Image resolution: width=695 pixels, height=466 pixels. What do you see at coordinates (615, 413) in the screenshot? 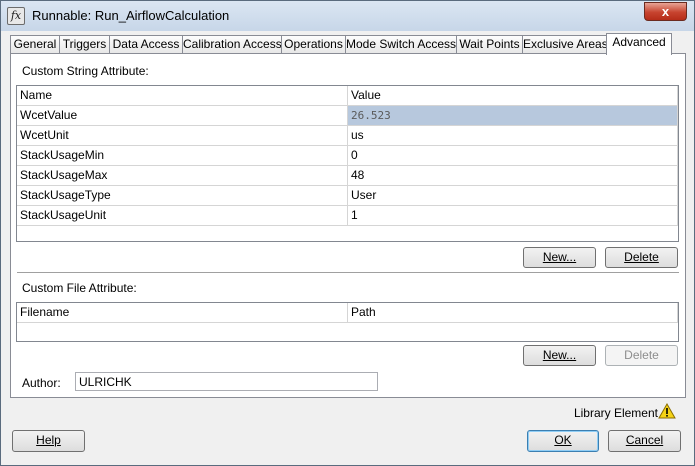
I see `library-element-label: Library Element` at bounding box center [615, 413].